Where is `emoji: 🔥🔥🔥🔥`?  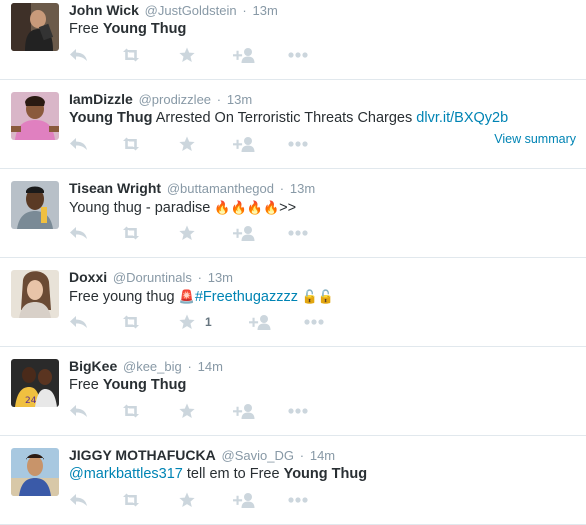 emoji: 🔥🔥🔥🔥 is located at coordinates (247, 207).